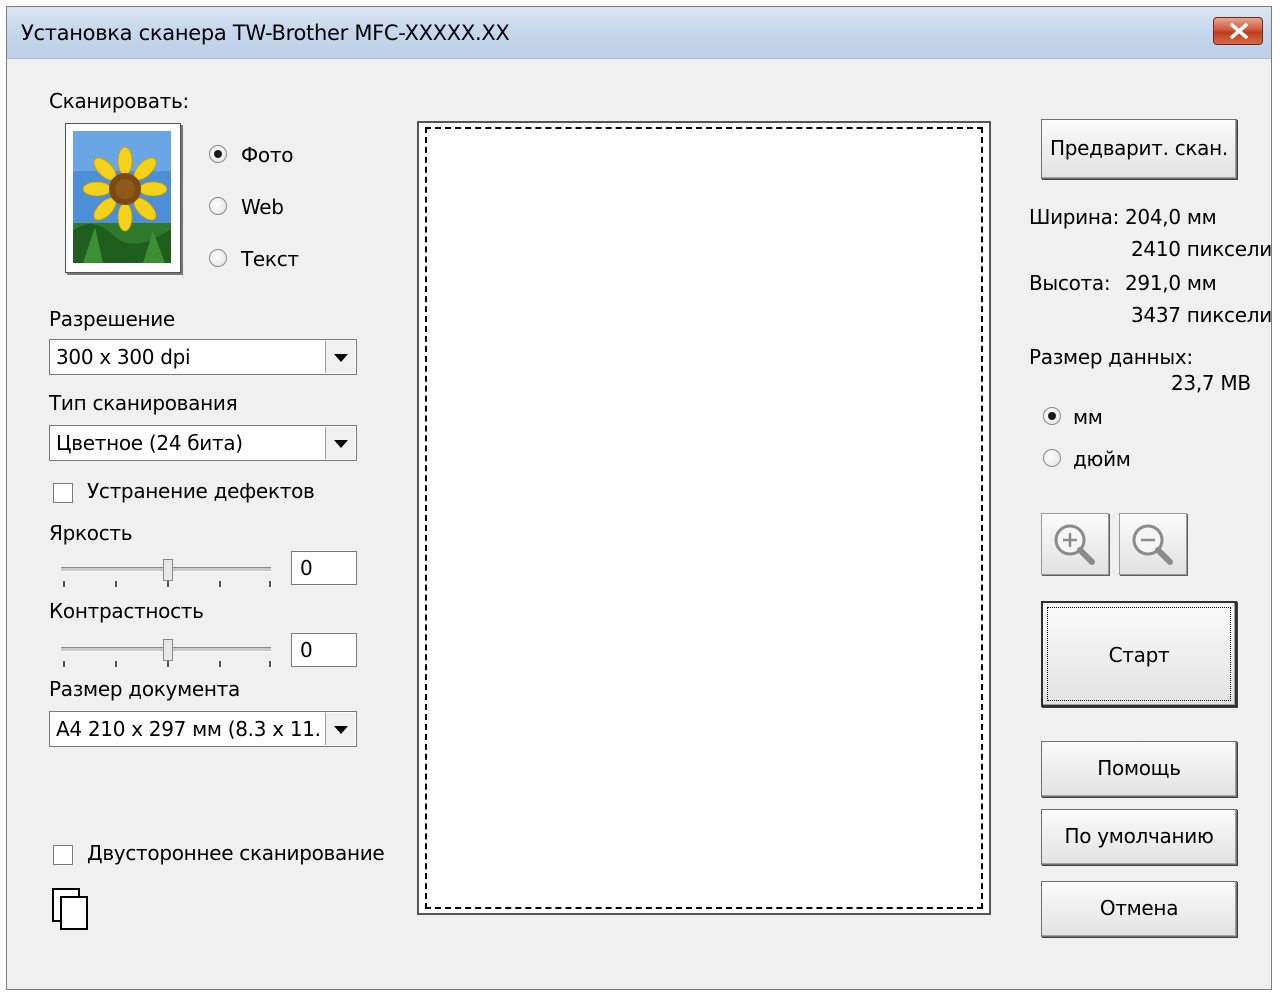 The image size is (1280, 994). What do you see at coordinates (1074, 217) in the screenshot?
I see `width-label: Ширина:` at bounding box center [1074, 217].